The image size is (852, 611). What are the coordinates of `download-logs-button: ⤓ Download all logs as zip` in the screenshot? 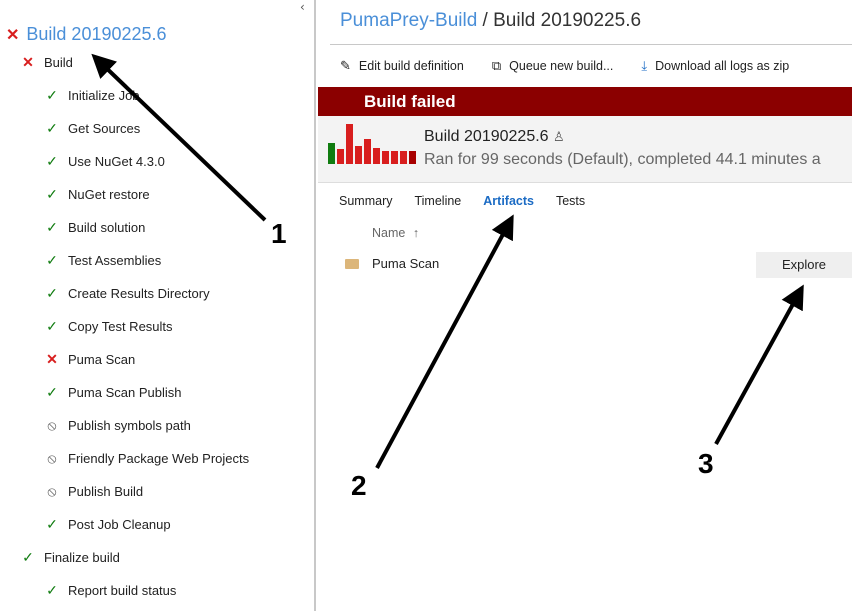 It's located at (715, 66).